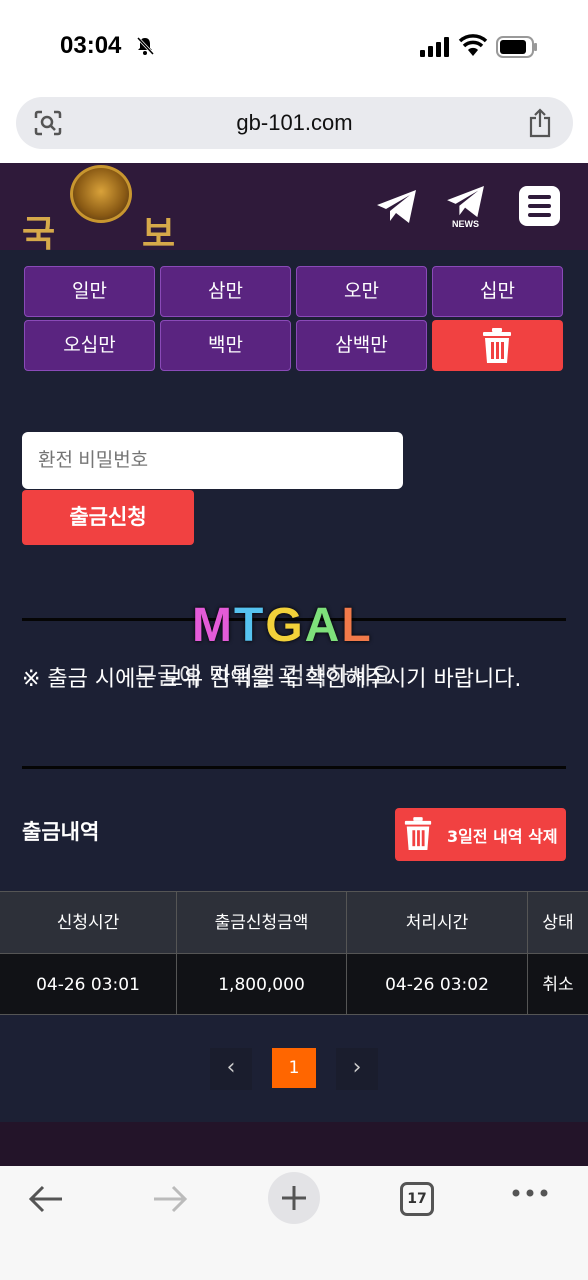 The height and width of the screenshot is (1280, 588). What do you see at coordinates (101, 194) in the screenshot?
I see `tiger-emblem-icon` at bounding box center [101, 194].